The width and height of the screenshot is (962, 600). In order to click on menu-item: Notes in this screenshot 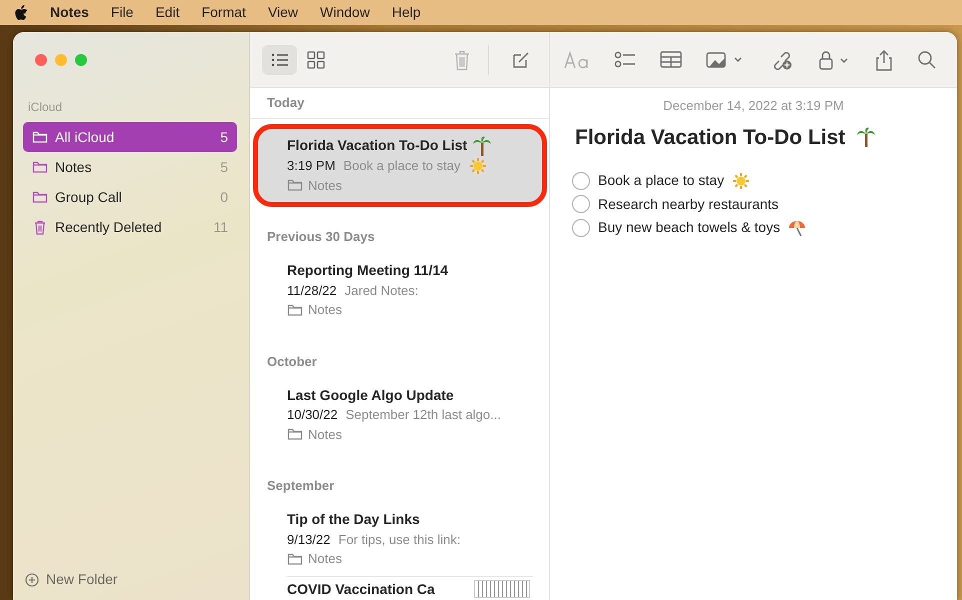, I will do `click(69, 12)`.